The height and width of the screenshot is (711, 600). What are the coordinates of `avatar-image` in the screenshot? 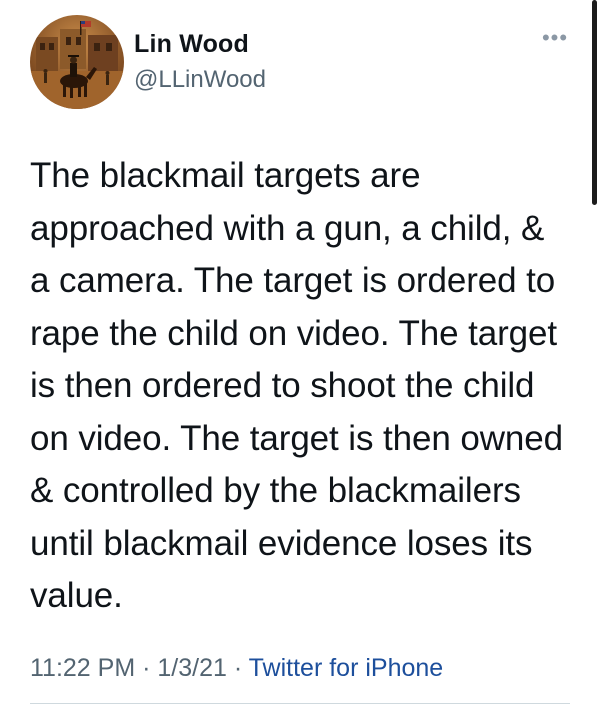 It's located at (77, 62).